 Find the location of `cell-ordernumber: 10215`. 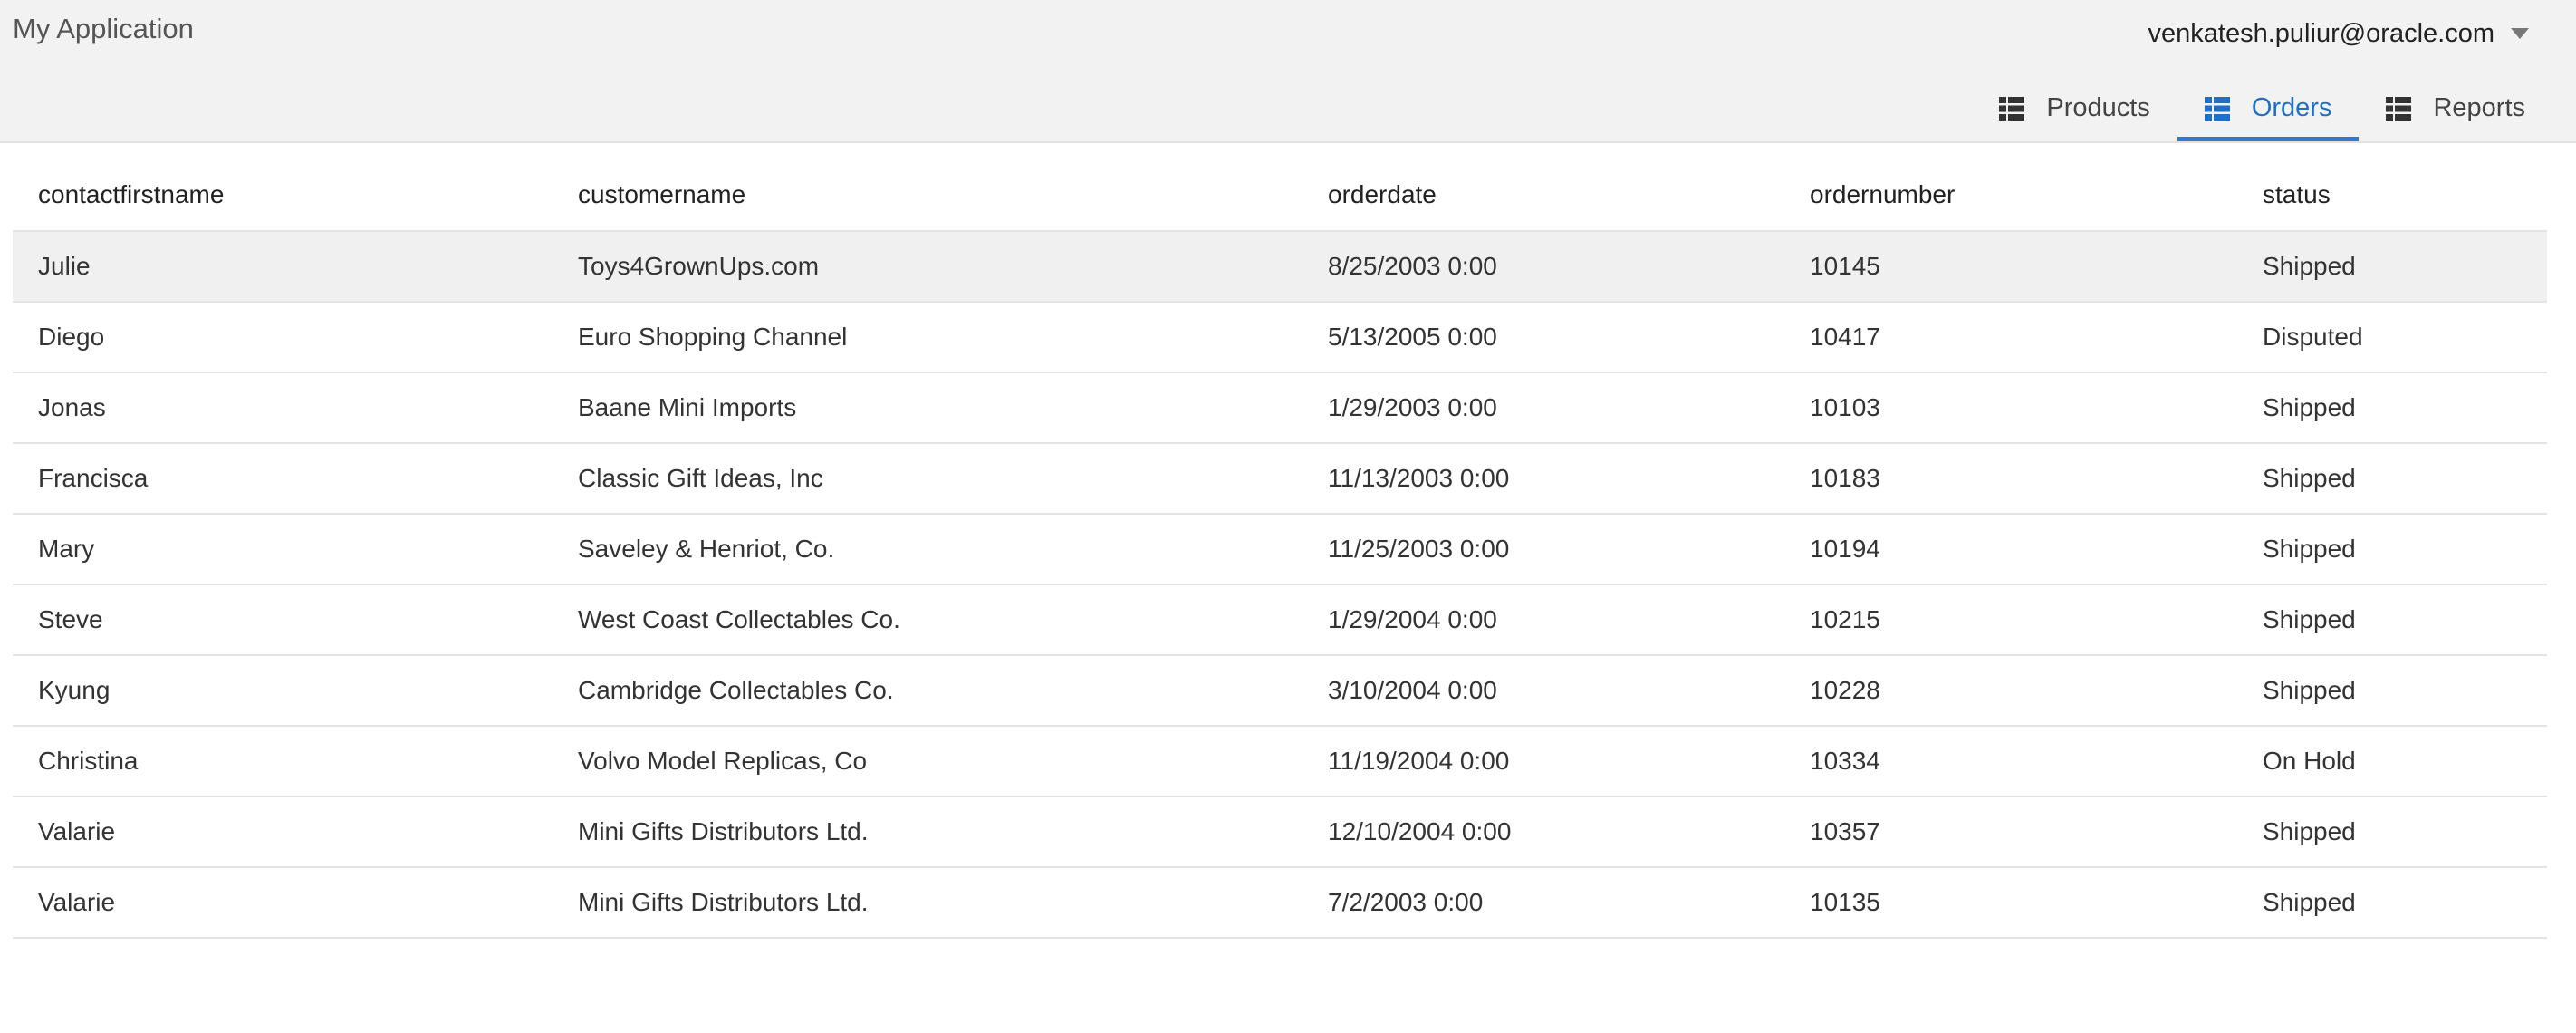

cell-ordernumber: 10215 is located at coordinates (2010, 620).